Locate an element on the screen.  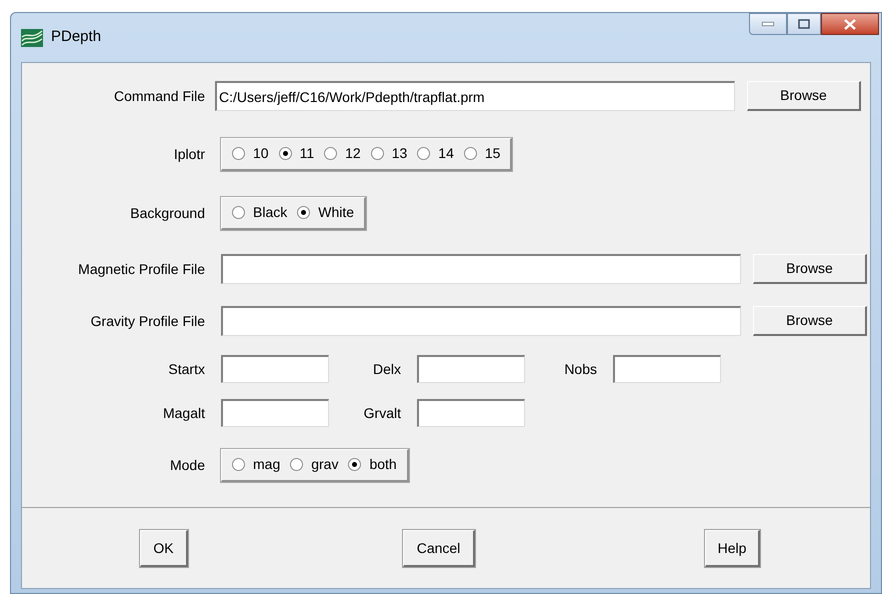
option-label: 14 is located at coordinates (446, 153).